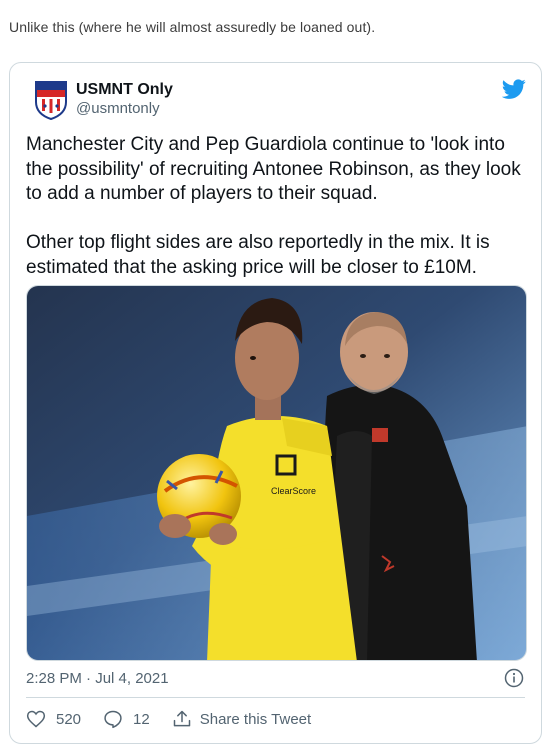 The width and height of the screenshot is (553, 750). What do you see at coordinates (124, 90) in the screenshot?
I see `author-name: USMNT Only` at bounding box center [124, 90].